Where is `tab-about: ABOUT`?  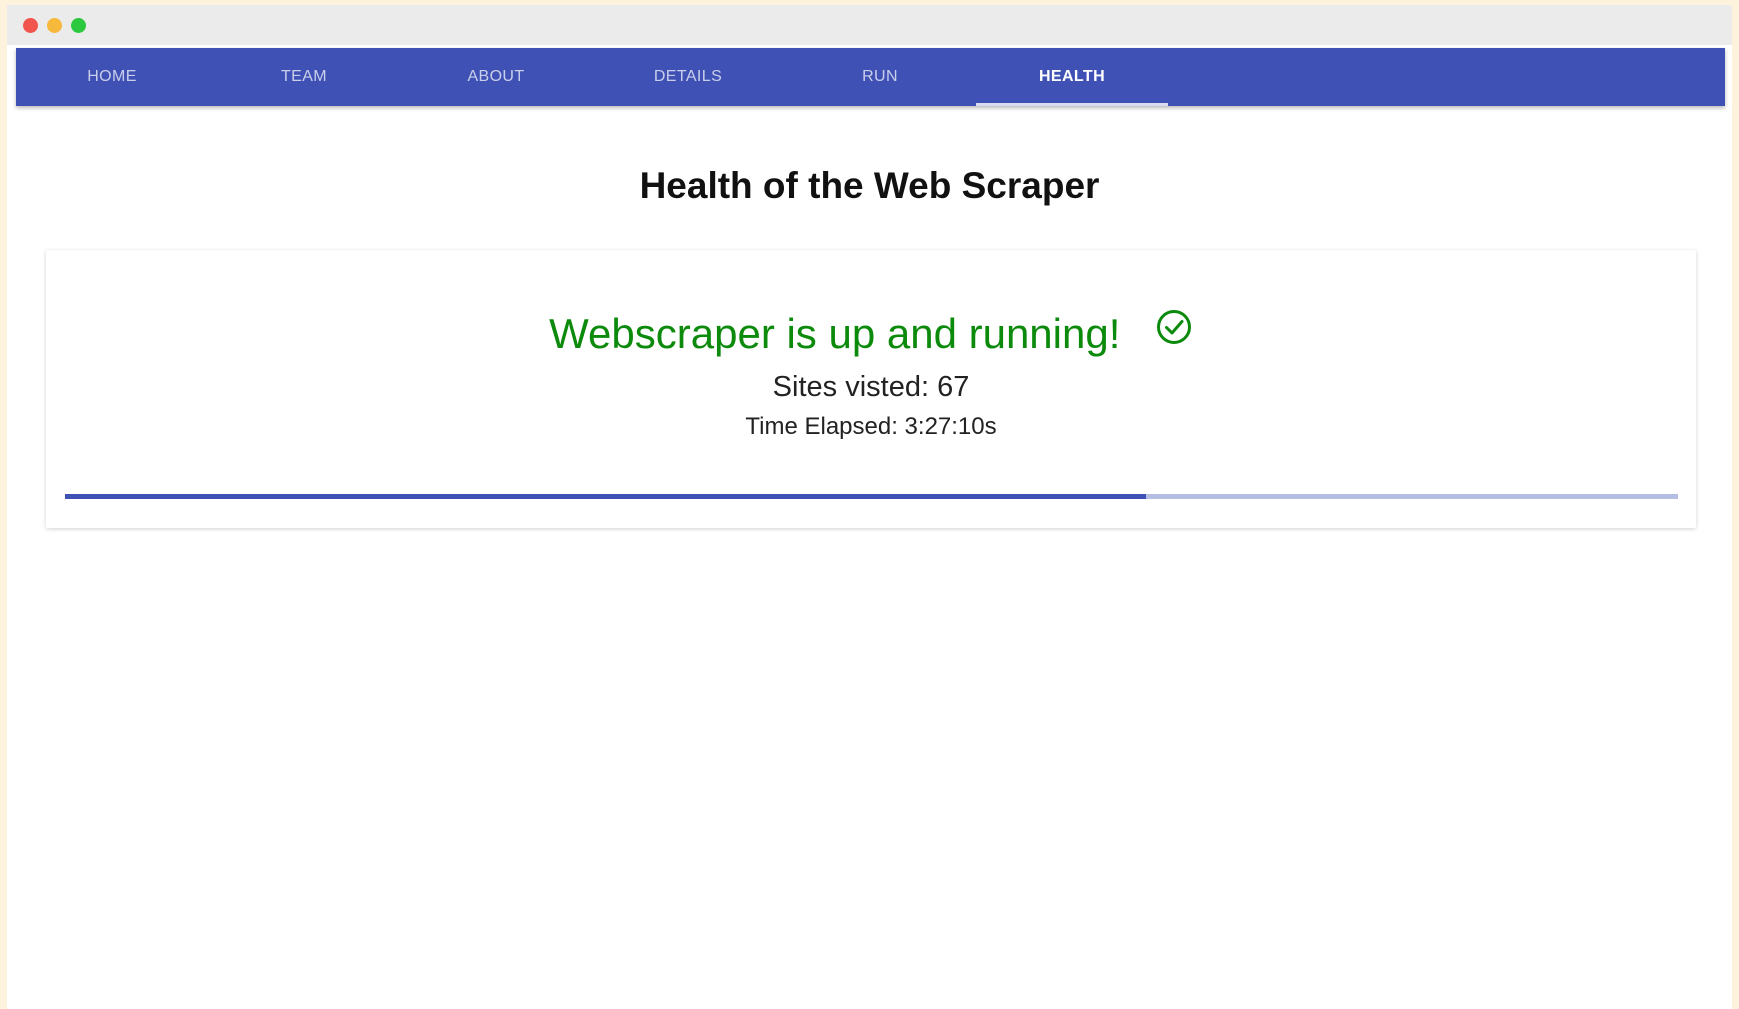 tab-about: ABOUT is located at coordinates (496, 77).